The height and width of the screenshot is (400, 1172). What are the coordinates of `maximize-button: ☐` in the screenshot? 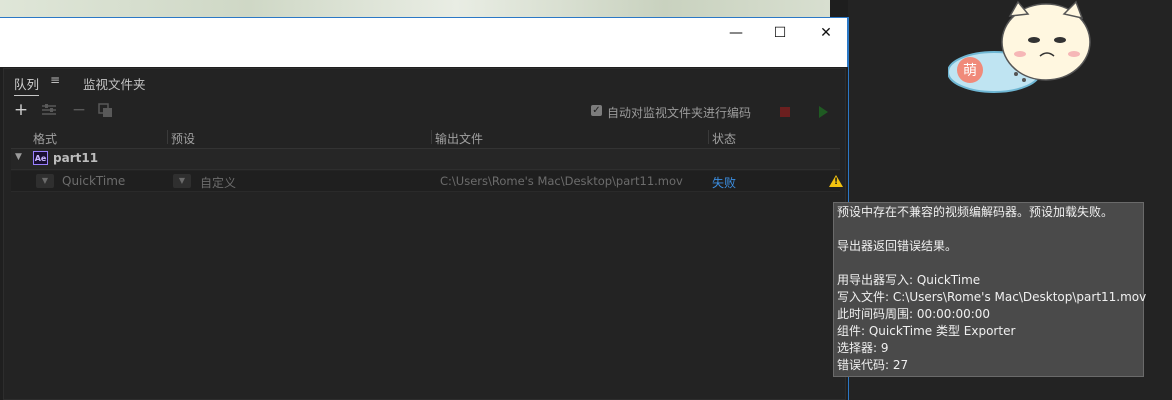 It's located at (780, 34).